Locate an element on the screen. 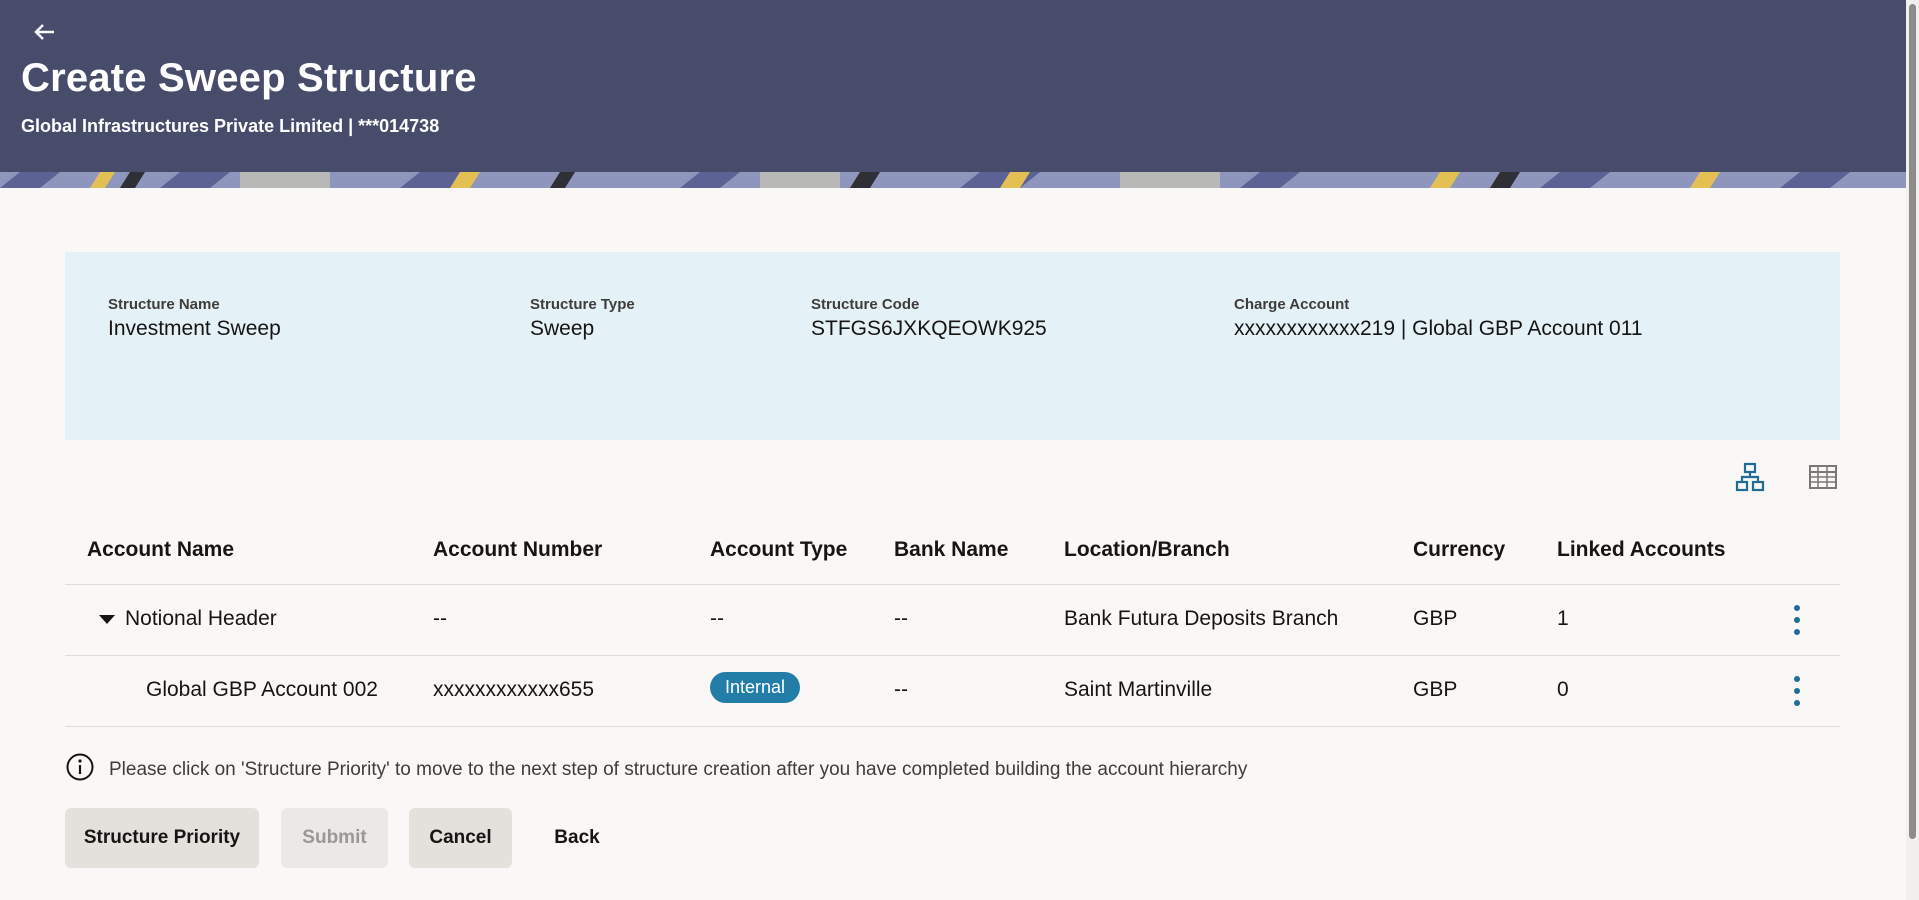  account-name-cell: Notional Header is located at coordinates (188, 619).